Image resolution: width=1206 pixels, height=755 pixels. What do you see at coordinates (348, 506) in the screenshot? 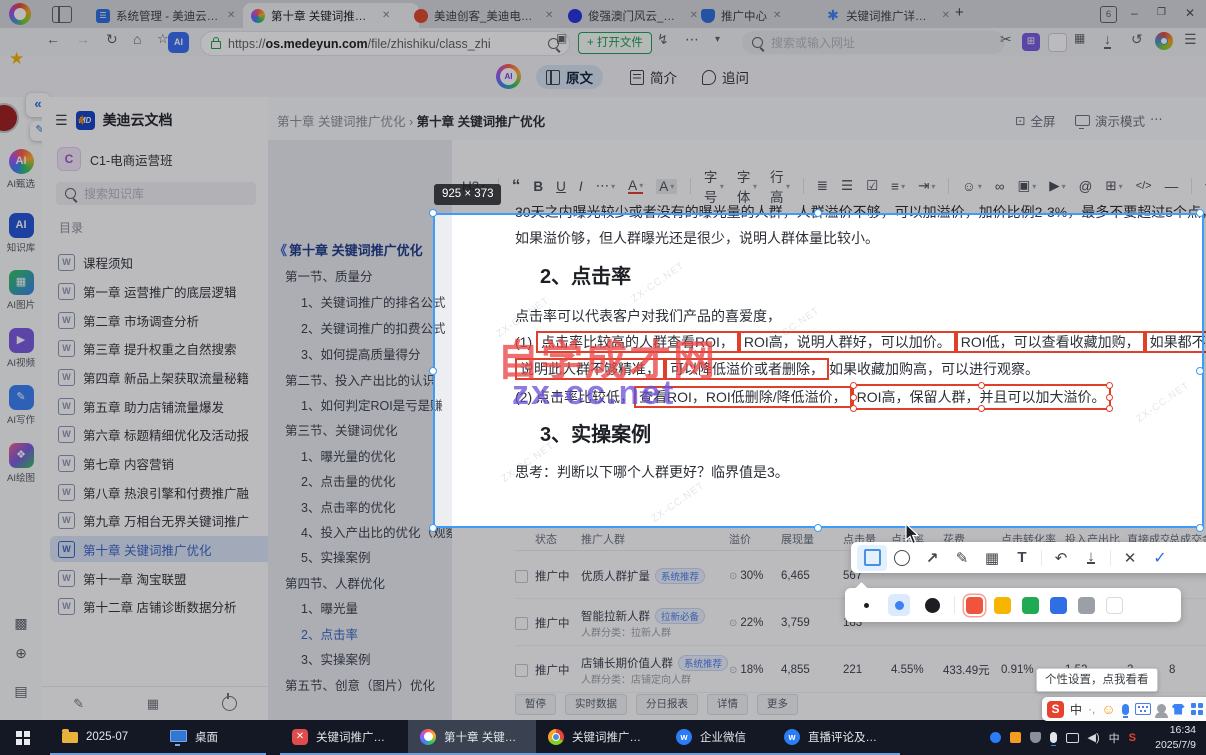
I see `toc-item: 3、点击率的优化` at bounding box center [348, 506].